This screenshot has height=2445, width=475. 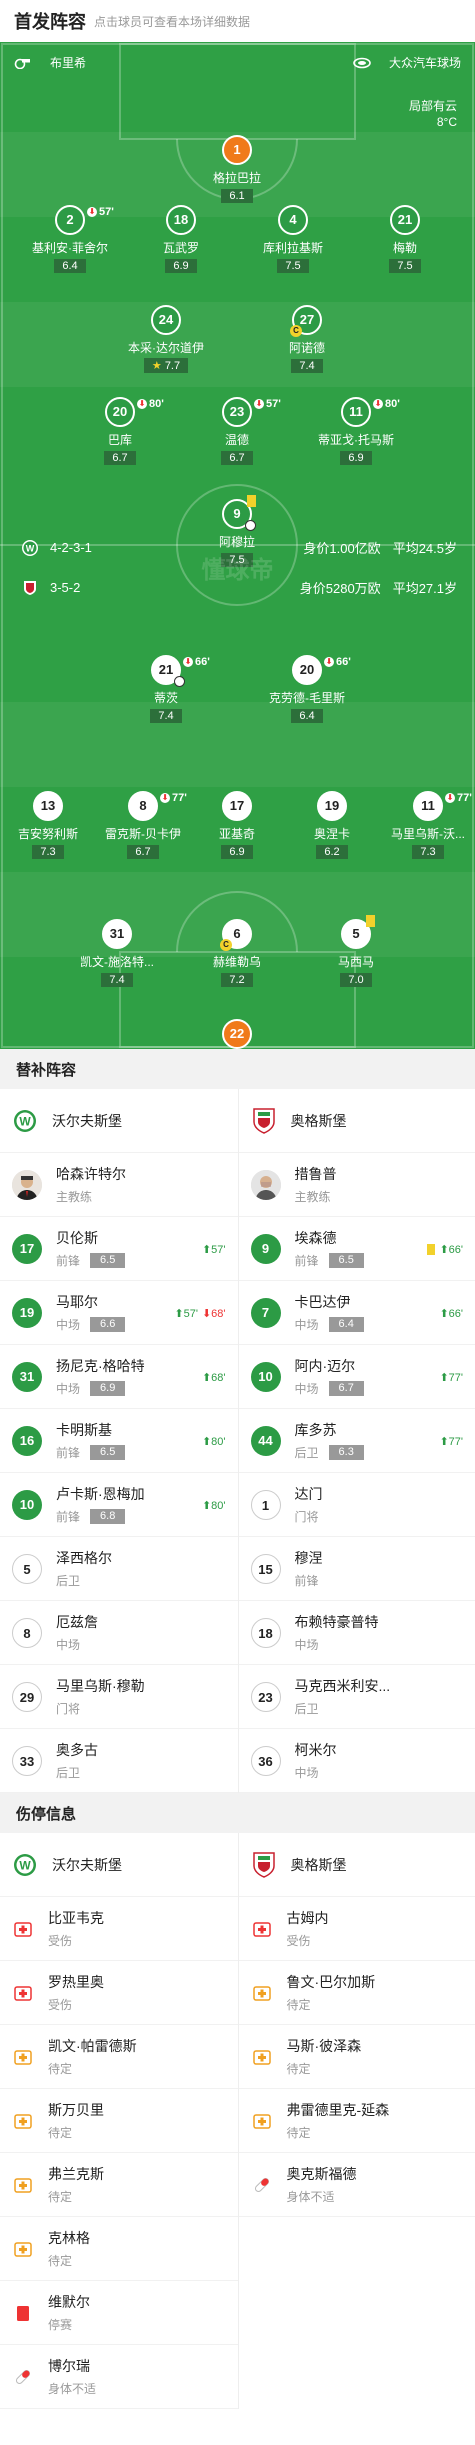 I want to click on player-number-badge: 29, so click(x=27, y=1696).